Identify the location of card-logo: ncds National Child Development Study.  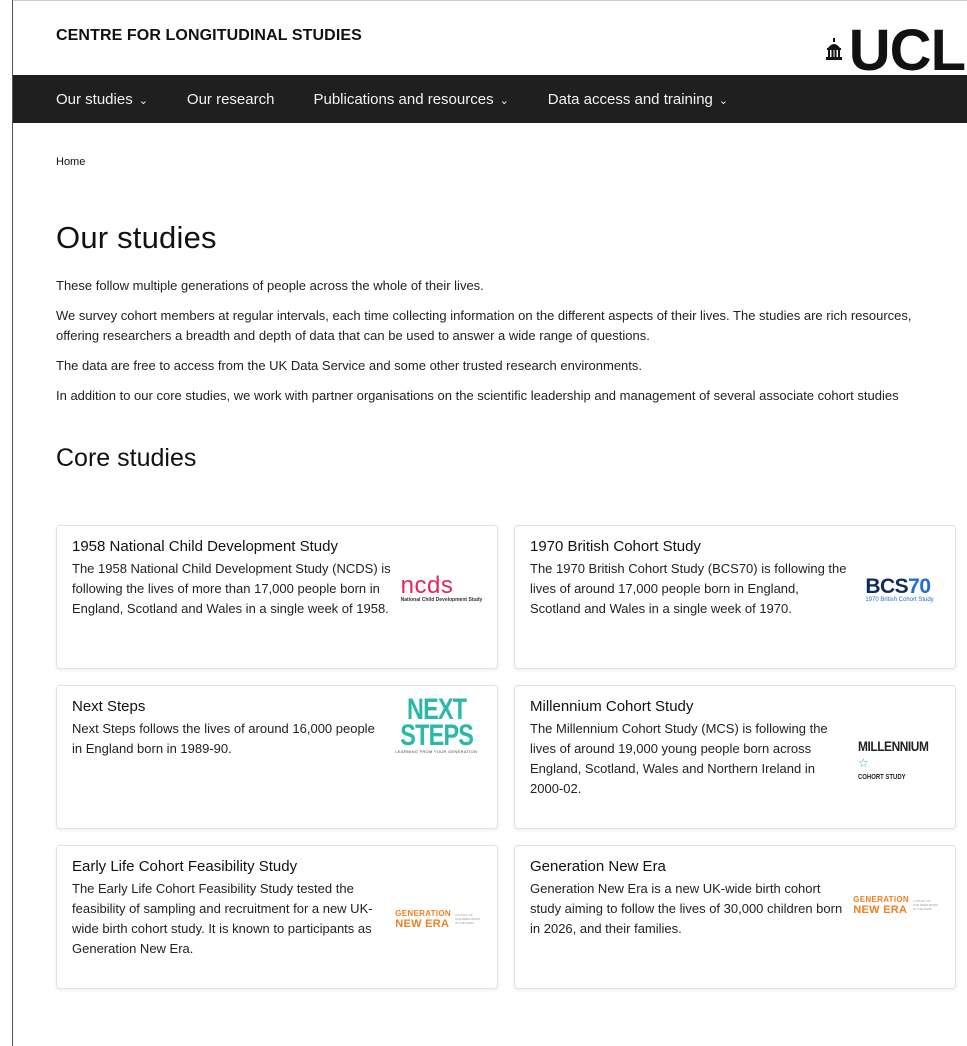
(437, 588).